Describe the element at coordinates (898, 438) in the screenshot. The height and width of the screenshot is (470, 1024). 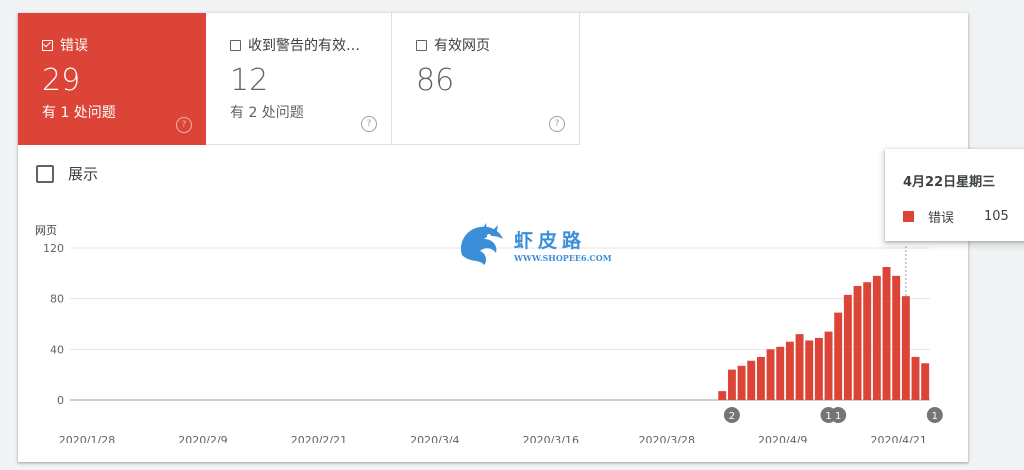
I see `x-tick-label: 2020/4/21` at that location.